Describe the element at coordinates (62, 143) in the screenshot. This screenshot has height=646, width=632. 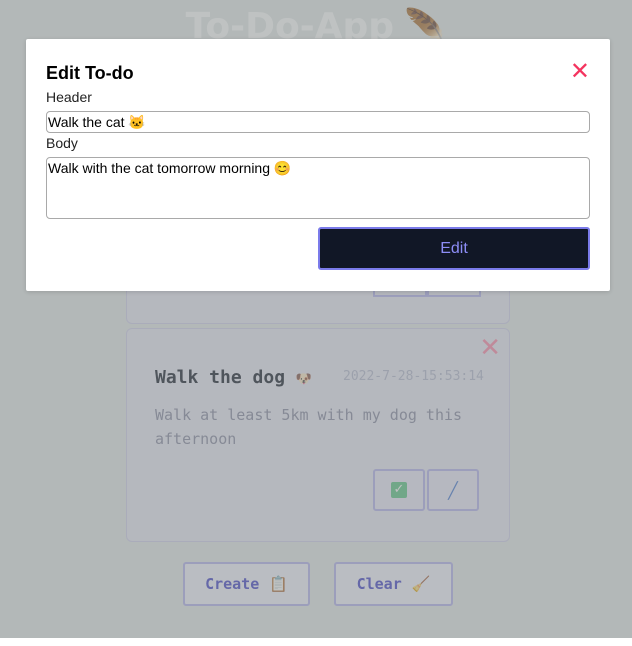
I see `body-label: Body` at that location.